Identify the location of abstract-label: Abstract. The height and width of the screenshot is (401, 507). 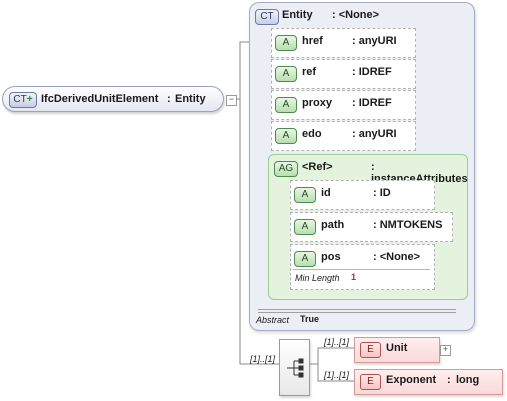
(273, 320).